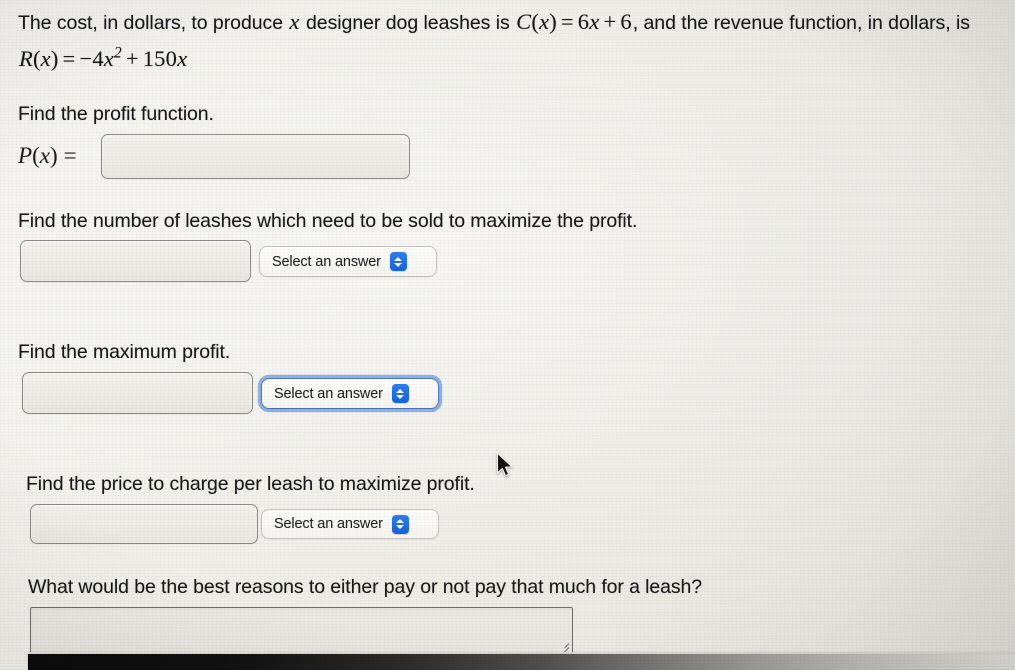  I want to click on question-prompt-profit-function: Find the profit function., so click(116, 114).